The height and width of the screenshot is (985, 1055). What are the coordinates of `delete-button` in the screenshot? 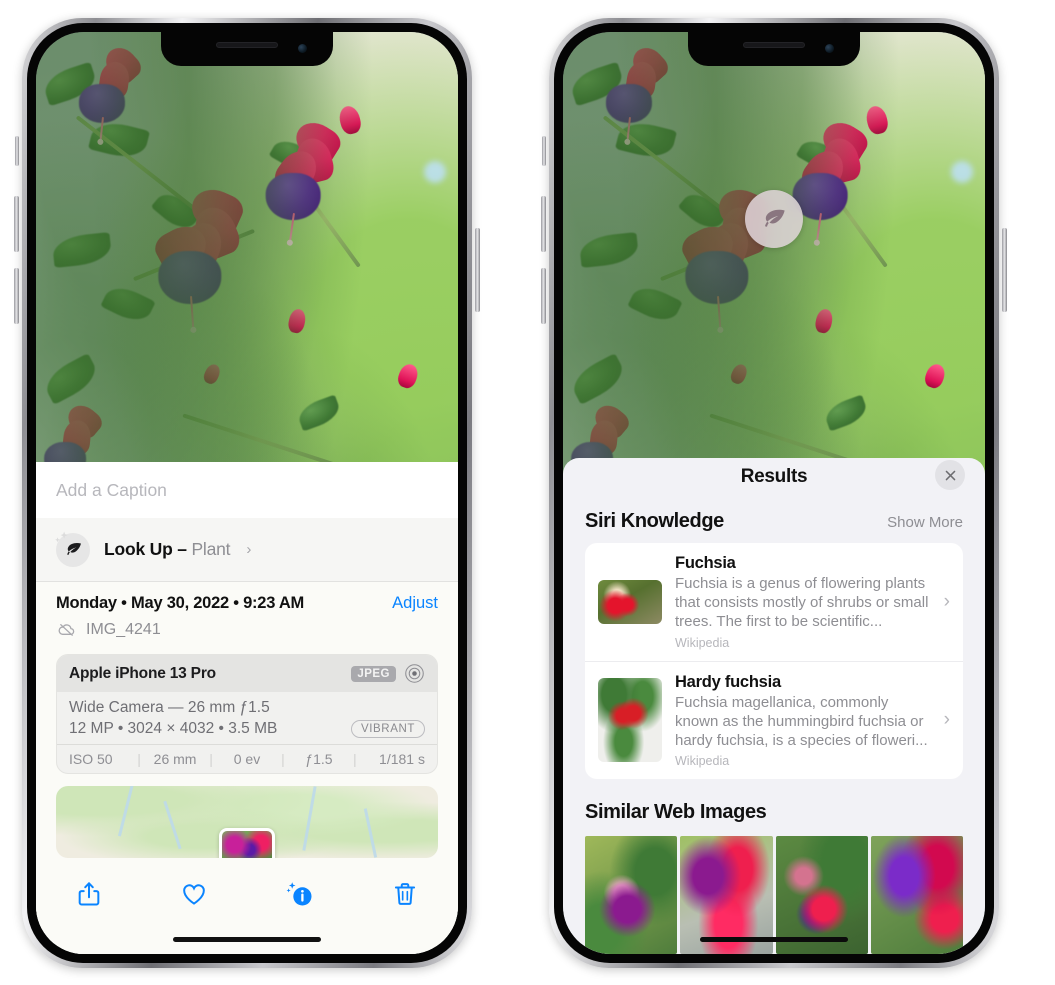 It's located at (405, 894).